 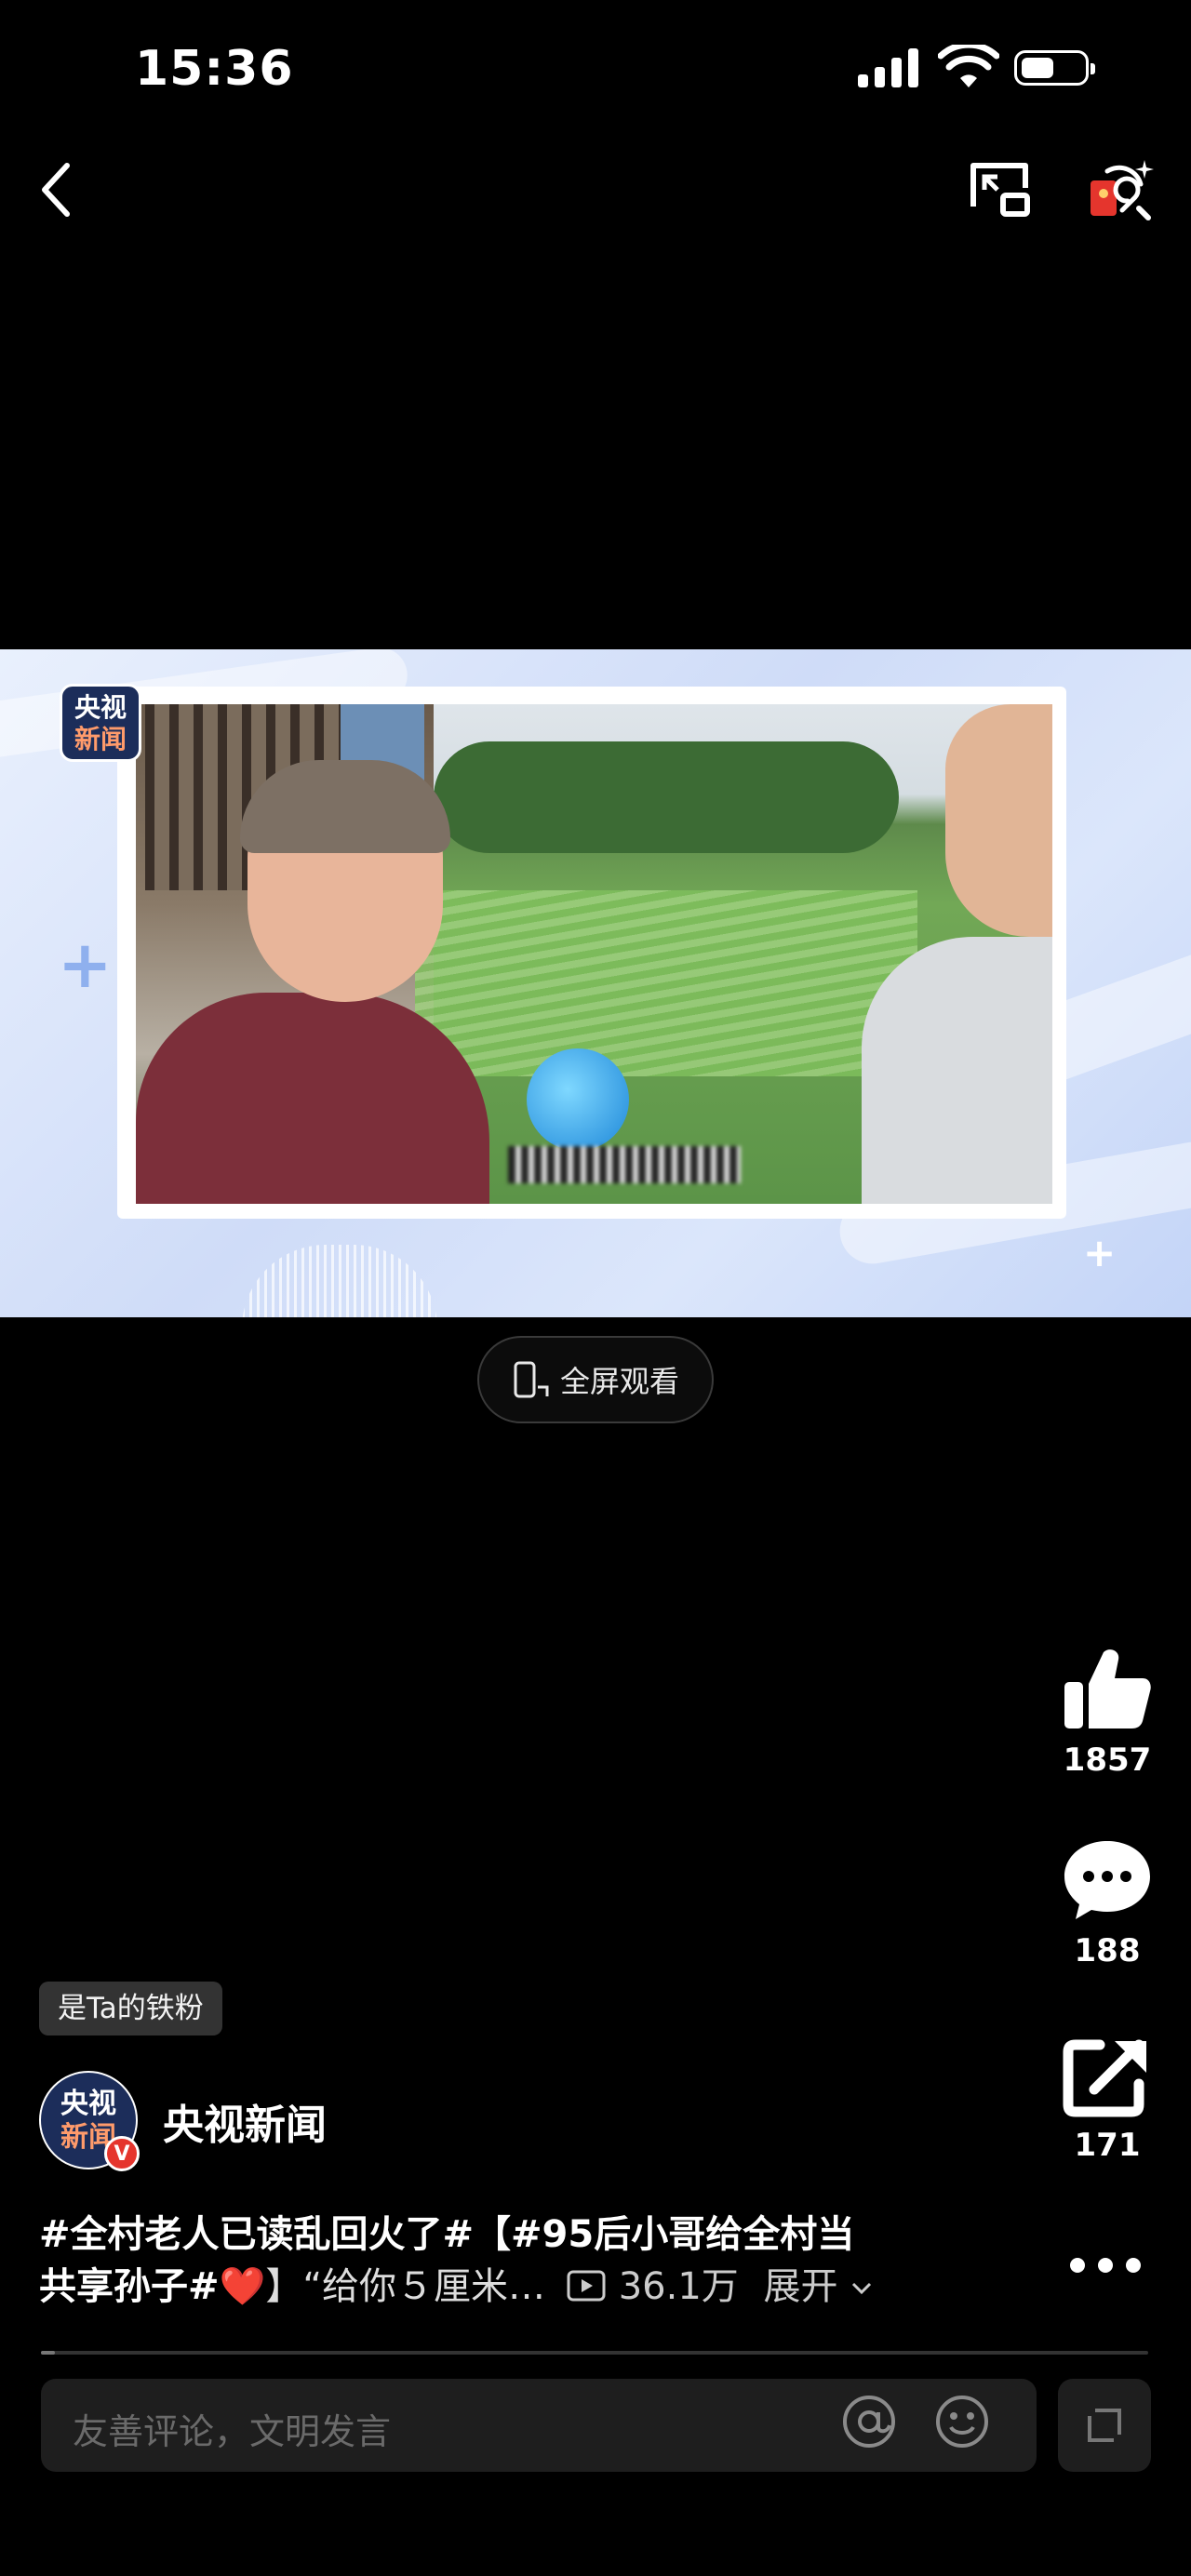 I want to click on more-options-icon, so click(x=1105, y=2265).